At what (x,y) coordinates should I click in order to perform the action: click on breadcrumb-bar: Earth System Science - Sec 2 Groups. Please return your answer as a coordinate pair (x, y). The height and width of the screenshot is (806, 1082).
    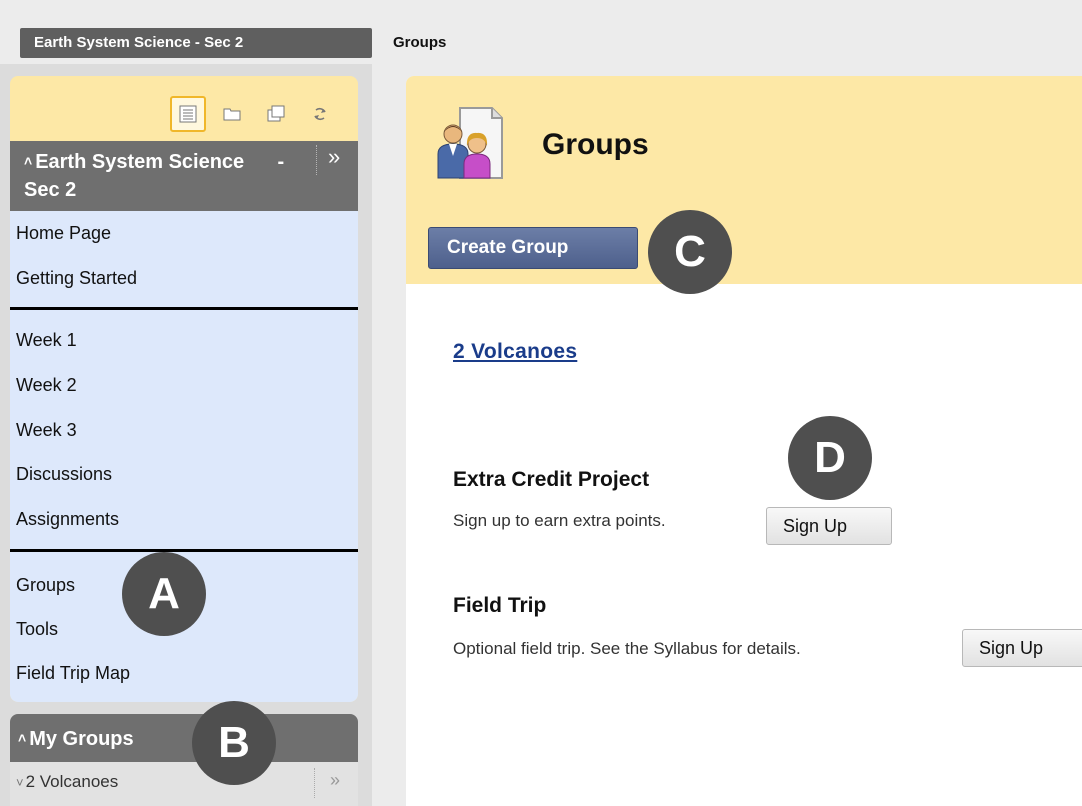
    Looking at the image, I should click on (541, 32).